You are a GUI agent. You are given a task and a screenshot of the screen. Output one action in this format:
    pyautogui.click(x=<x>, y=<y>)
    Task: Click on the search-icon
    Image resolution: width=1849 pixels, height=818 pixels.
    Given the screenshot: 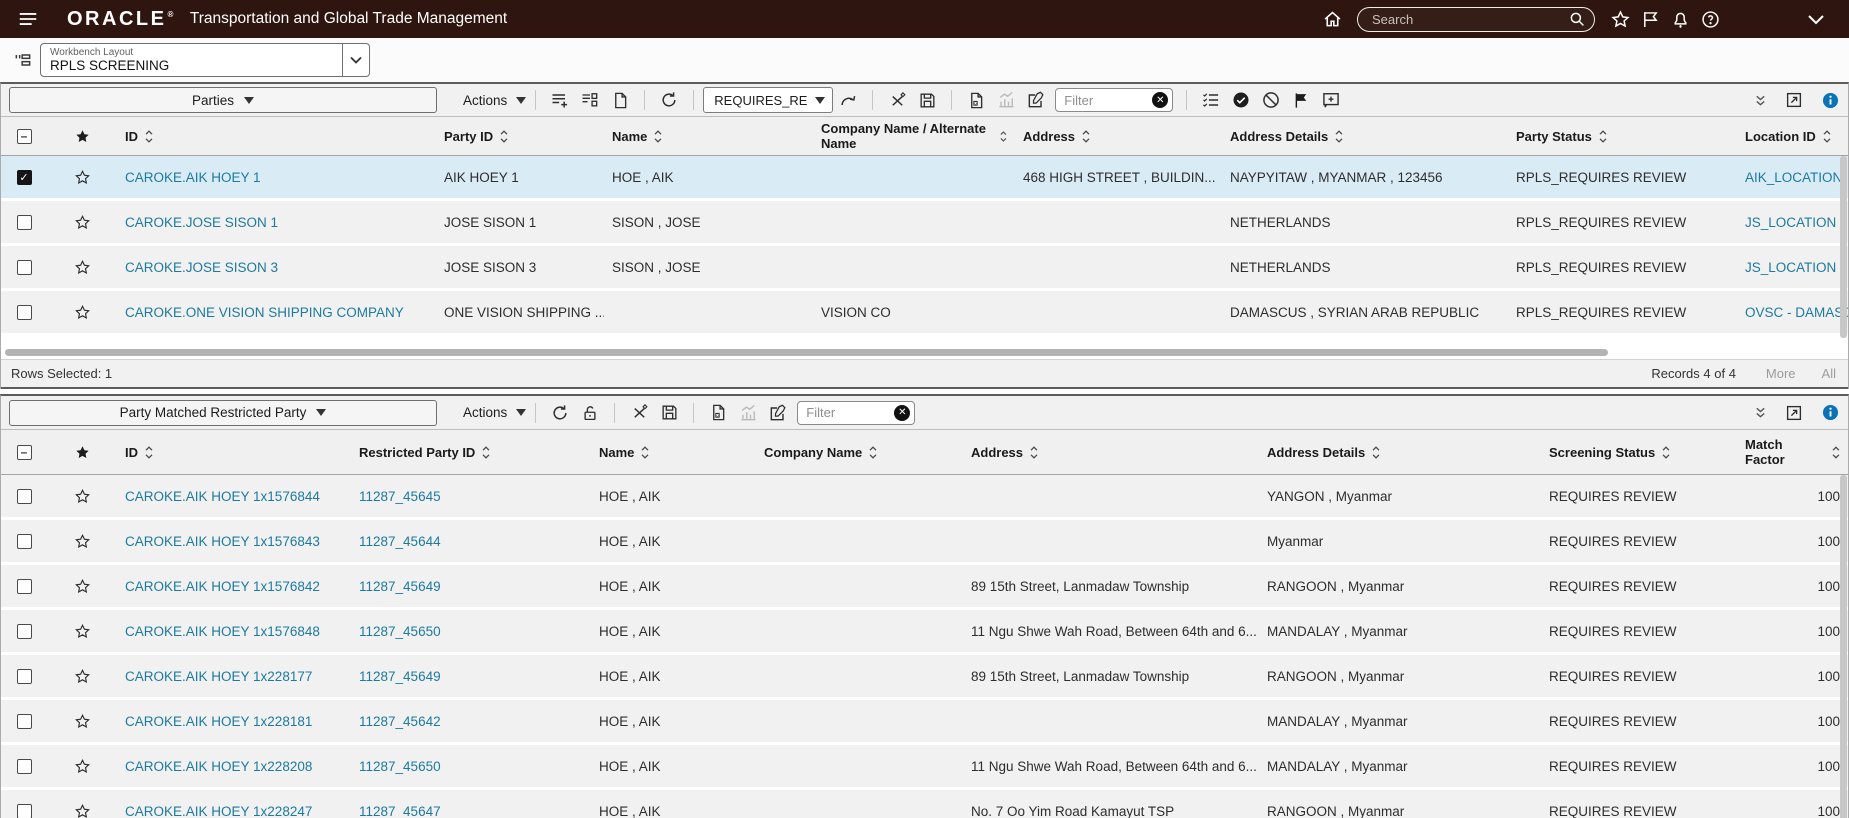 What is the action you would take?
    pyautogui.click(x=1577, y=19)
    